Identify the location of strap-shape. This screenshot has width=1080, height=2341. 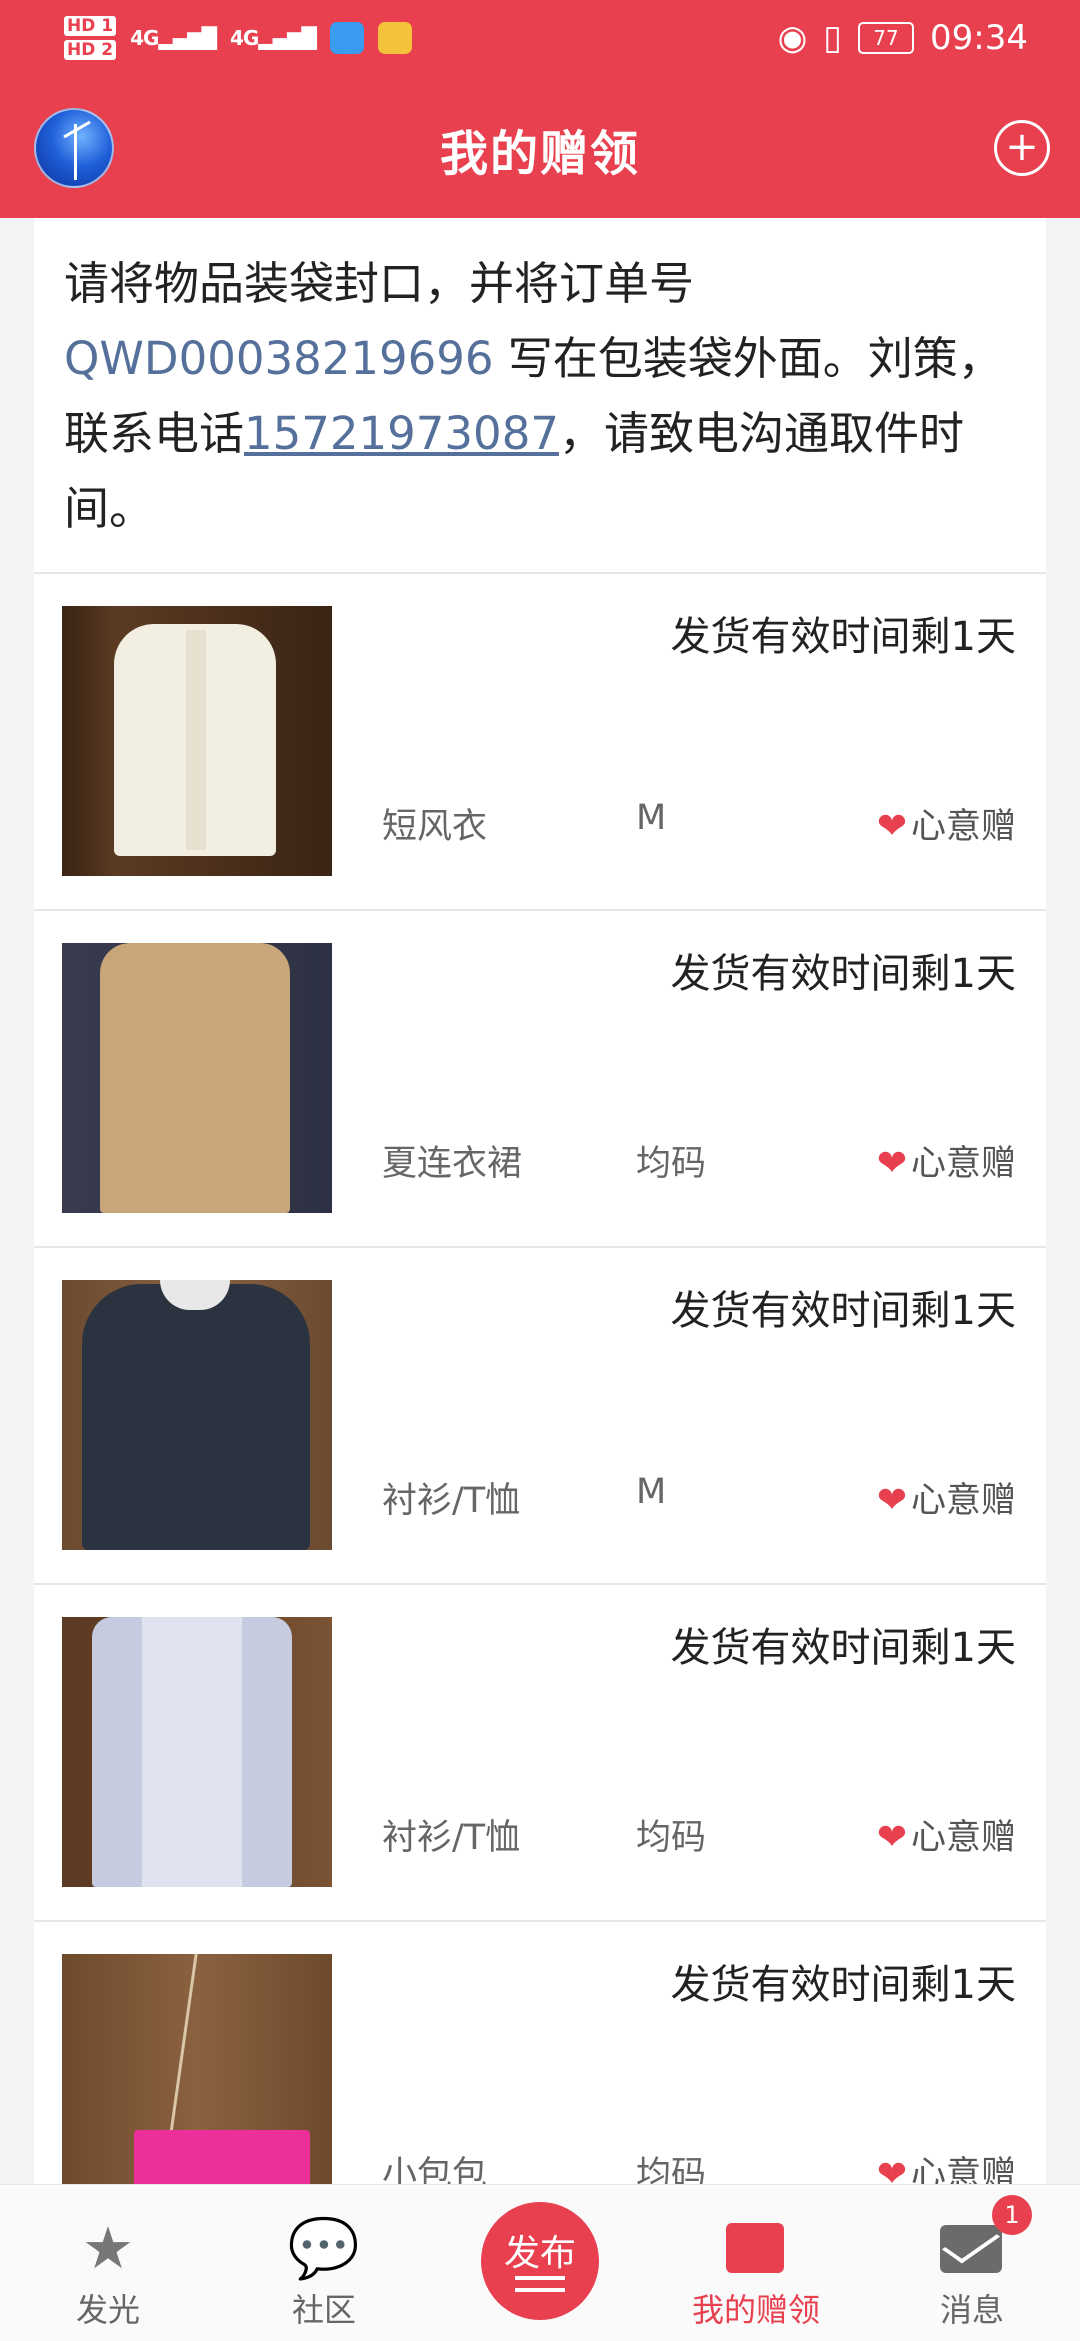
(183, 2044).